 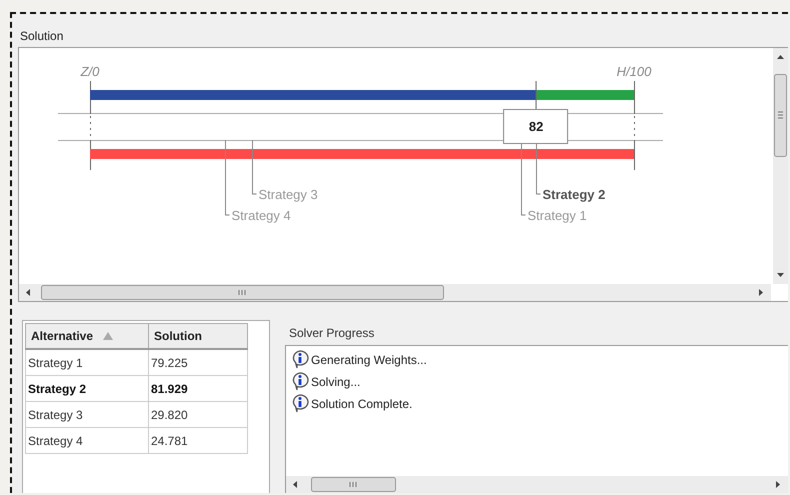 What do you see at coordinates (536, 95) in the screenshot?
I see `marker-line` at bounding box center [536, 95].